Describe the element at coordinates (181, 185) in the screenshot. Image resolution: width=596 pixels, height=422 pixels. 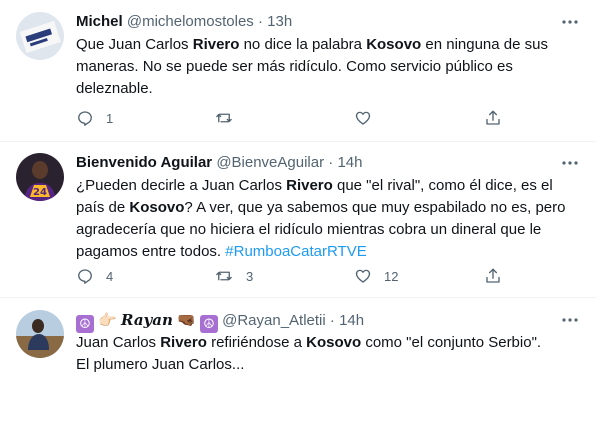
I see `text-segment: ¿Pueden decirle a Juan Carlos` at that location.